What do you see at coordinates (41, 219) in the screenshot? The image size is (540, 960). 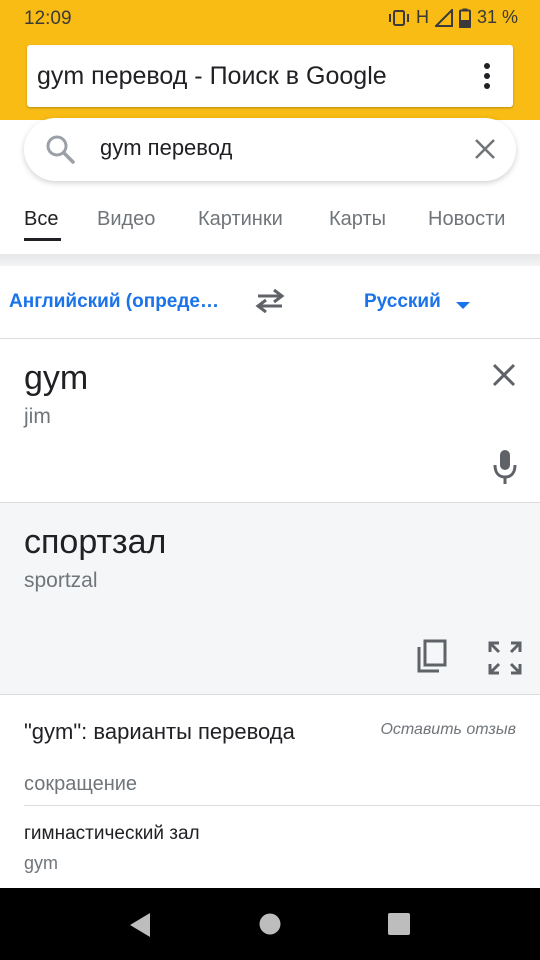 I see `tab-all: Все` at bounding box center [41, 219].